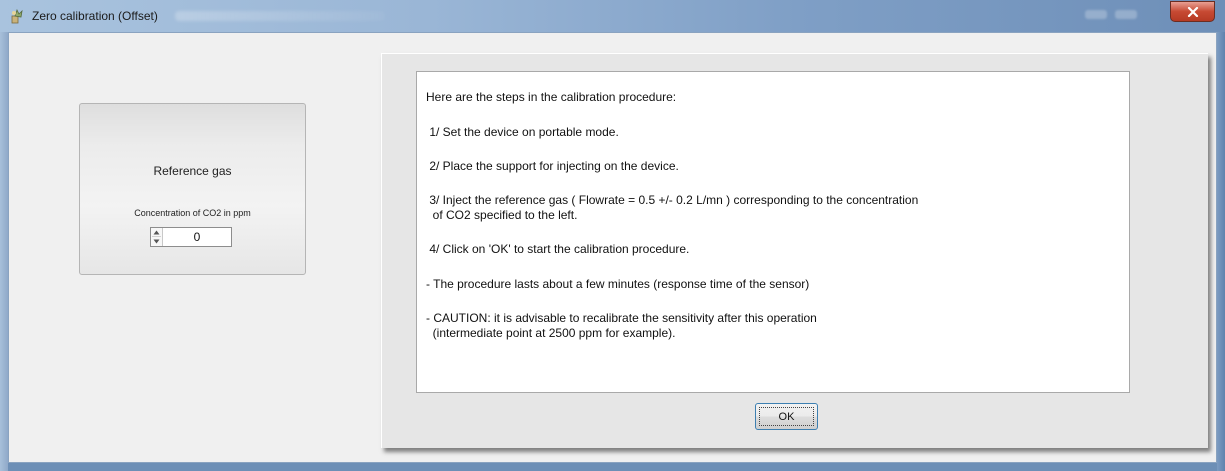  I want to click on procedure-line-step3-cont: of CO2 specified to the left., so click(502, 215).